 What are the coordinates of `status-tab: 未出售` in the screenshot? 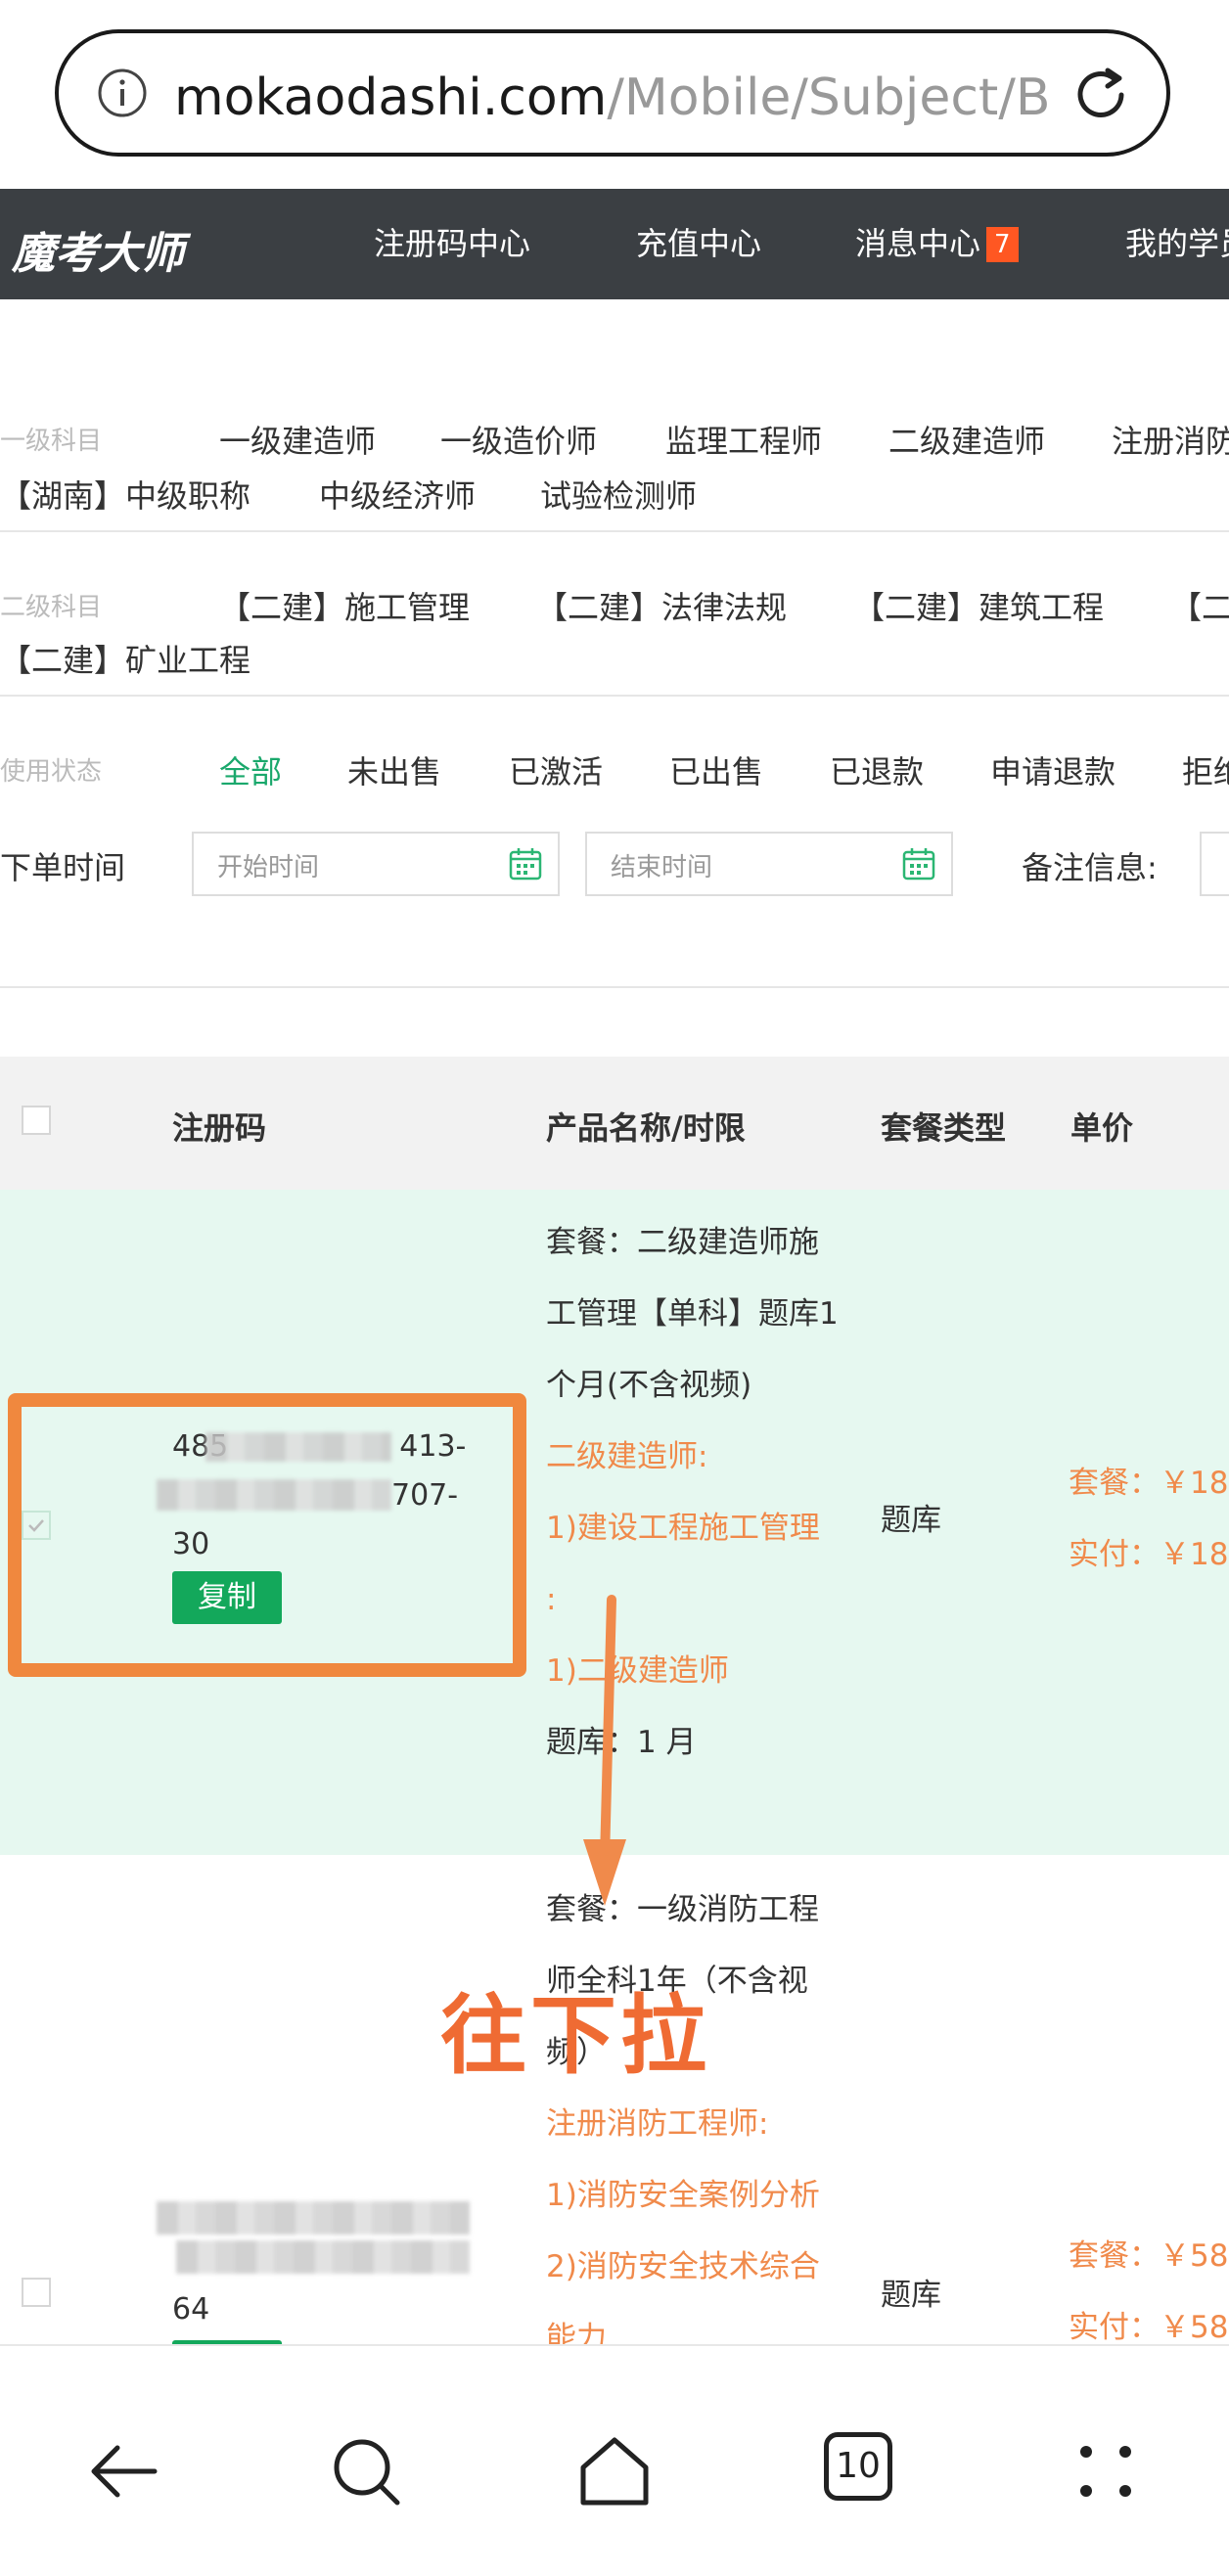 It's located at (394, 769).